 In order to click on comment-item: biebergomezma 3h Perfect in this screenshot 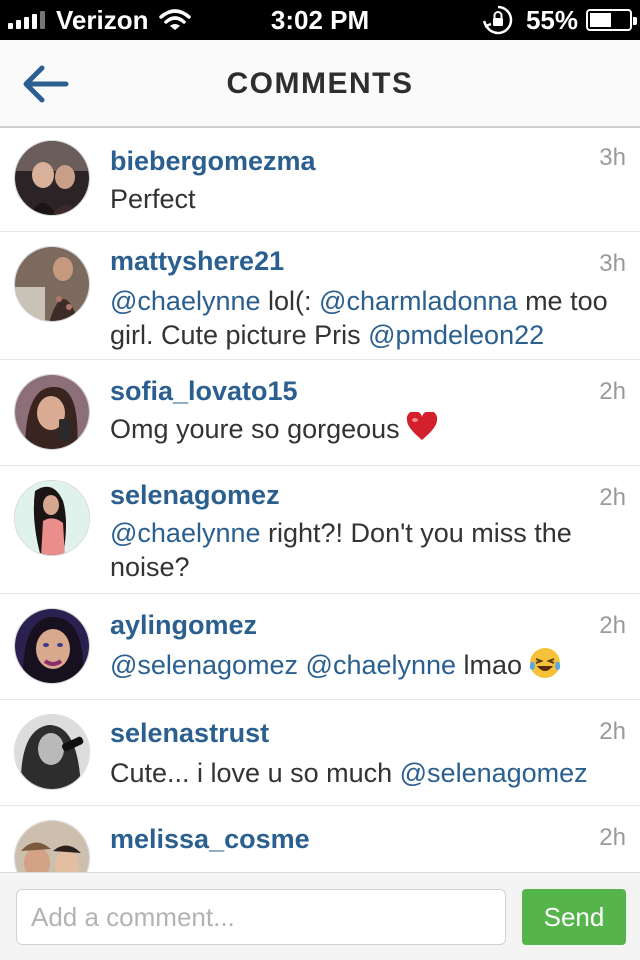, I will do `click(320, 181)`.